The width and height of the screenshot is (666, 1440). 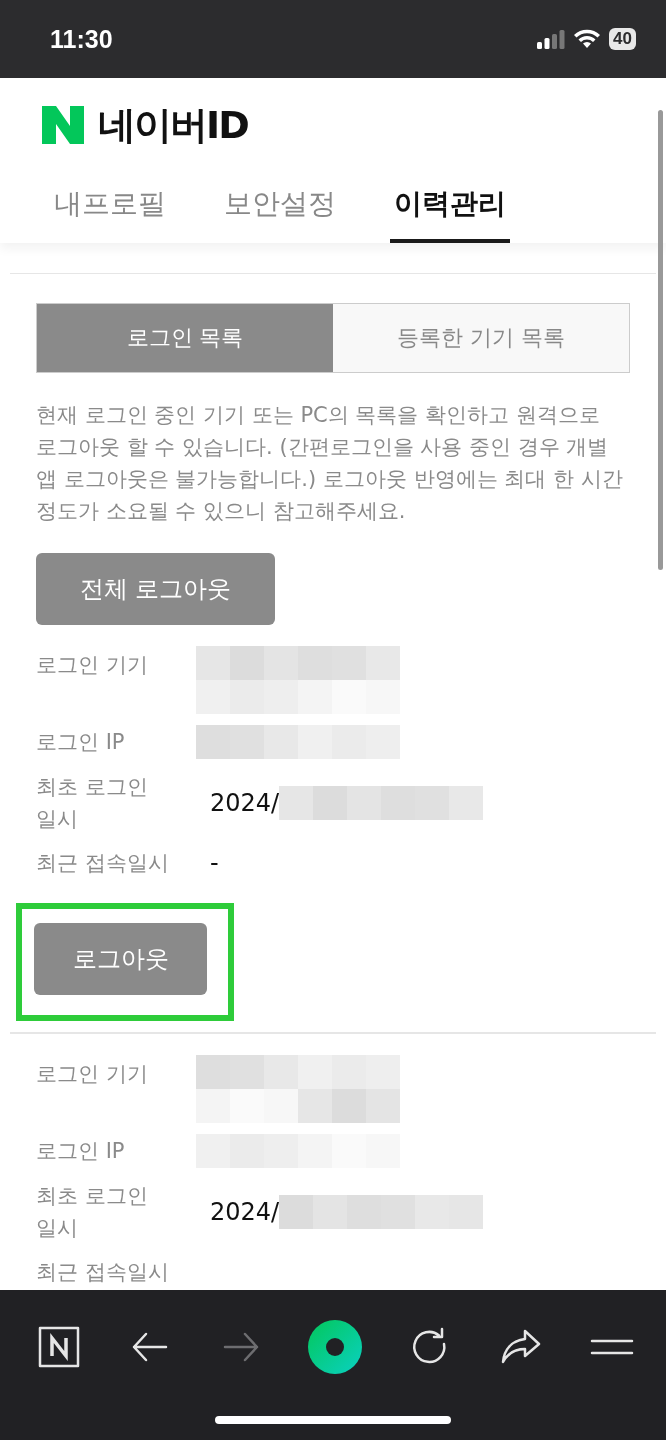 What do you see at coordinates (120, 959) in the screenshot?
I see `logout-button: 로그아웃` at bounding box center [120, 959].